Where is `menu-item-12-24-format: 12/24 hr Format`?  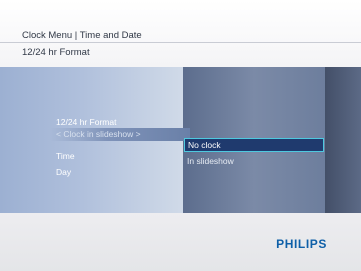 menu-item-12-24-format: 12/24 hr Format is located at coordinates (86, 122).